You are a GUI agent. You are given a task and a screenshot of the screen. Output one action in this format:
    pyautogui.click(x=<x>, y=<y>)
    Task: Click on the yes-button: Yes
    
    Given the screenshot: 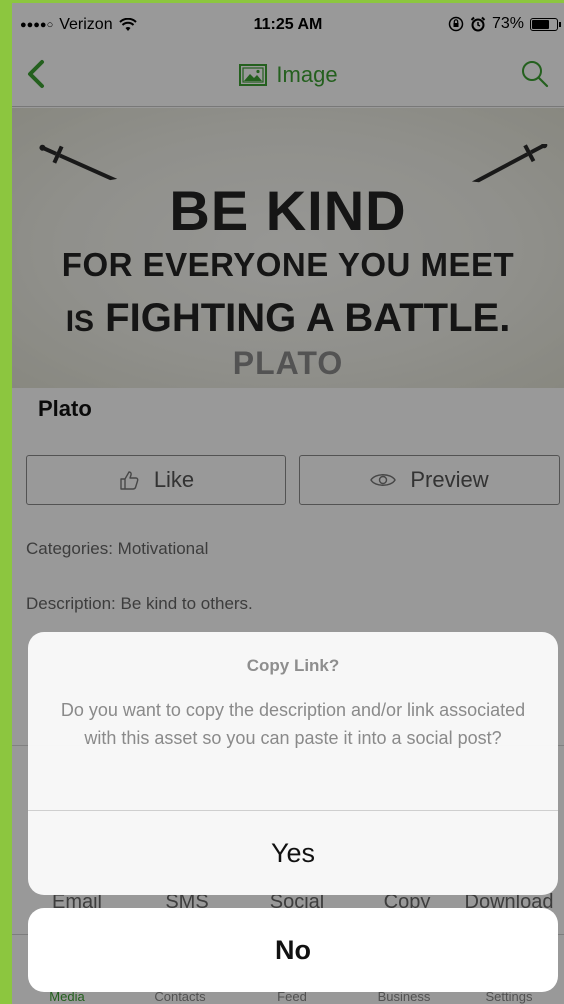 What is the action you would take?
    pyautogui.click(x=293, y=853)
    